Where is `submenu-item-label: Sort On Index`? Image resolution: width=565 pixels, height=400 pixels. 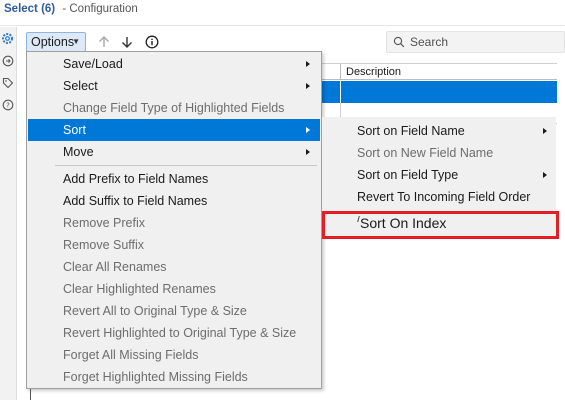 submenu-item-label: Sort On Index is located at coordinates (403, 223).